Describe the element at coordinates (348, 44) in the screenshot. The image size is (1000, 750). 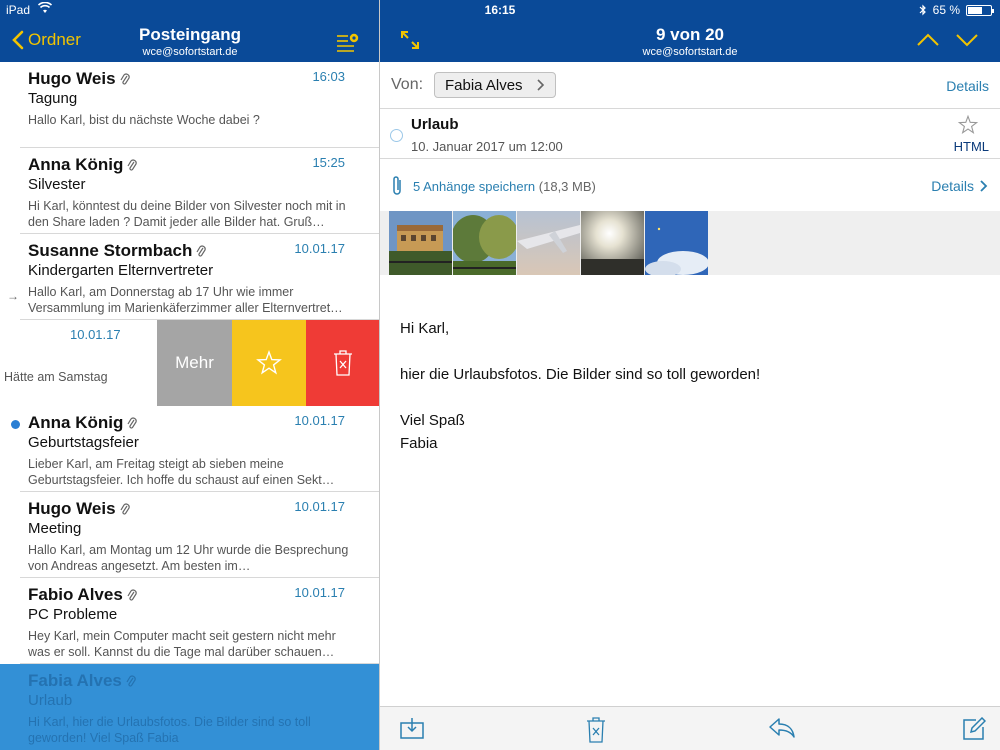
I see `list-settings-button` at that location.